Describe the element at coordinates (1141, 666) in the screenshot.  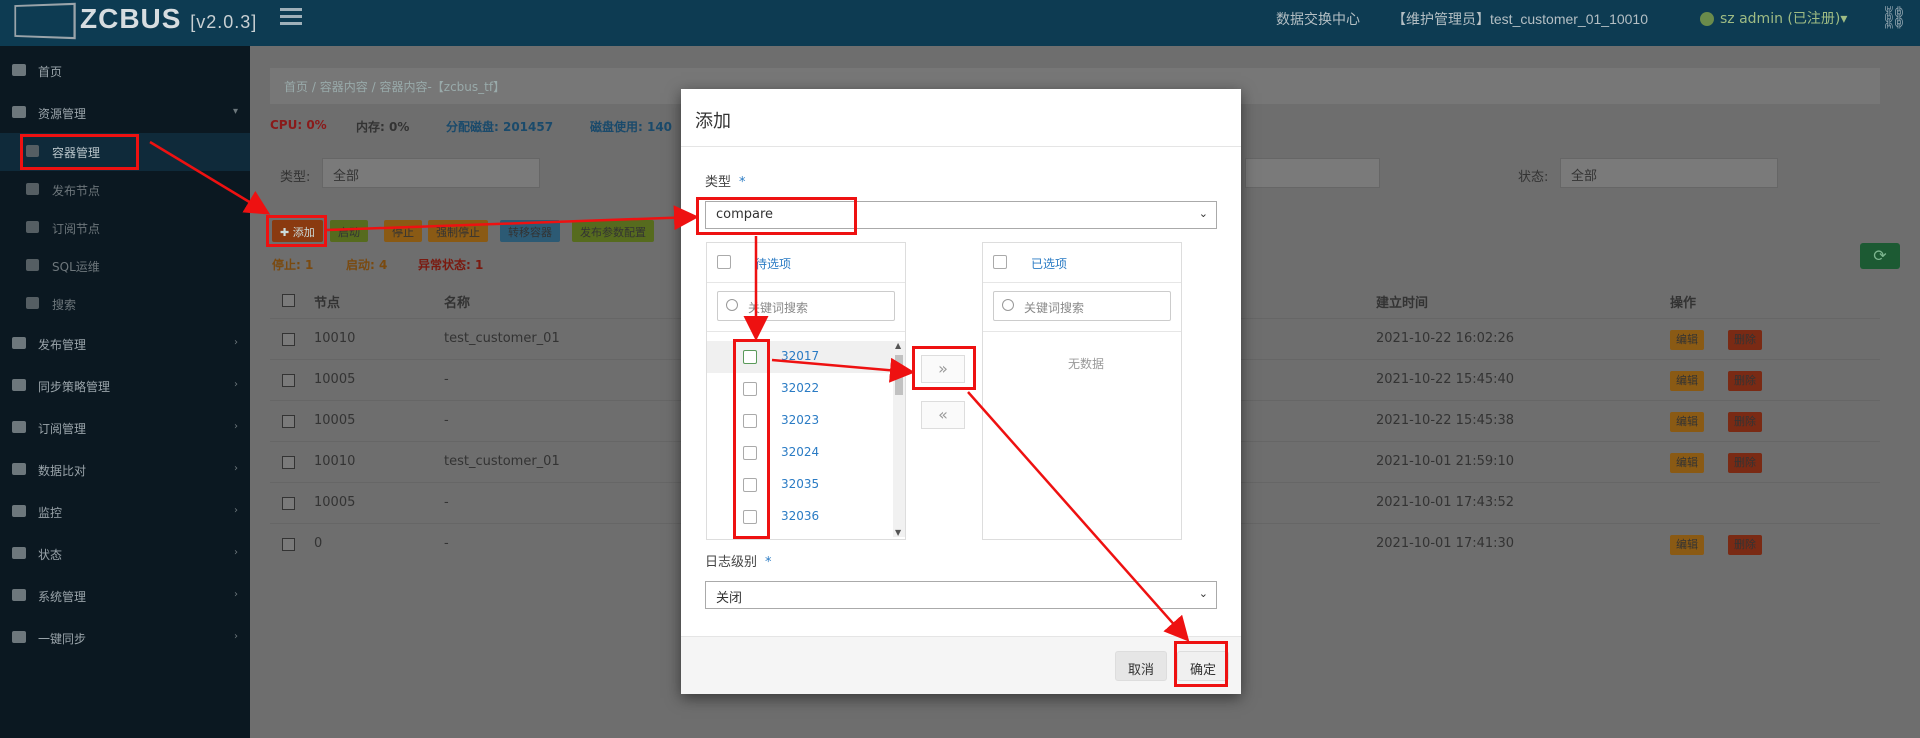
I see `cancel-button: 取消` at that location.